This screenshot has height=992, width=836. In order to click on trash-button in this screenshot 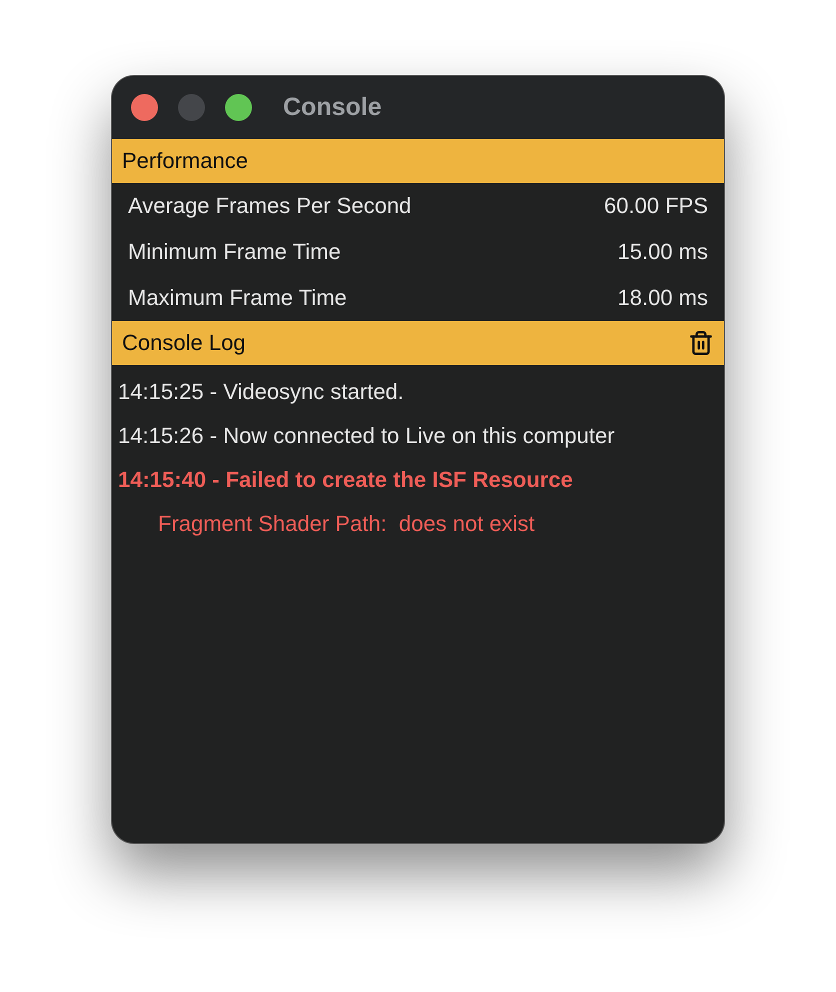, I will do `click(701, 343)`.